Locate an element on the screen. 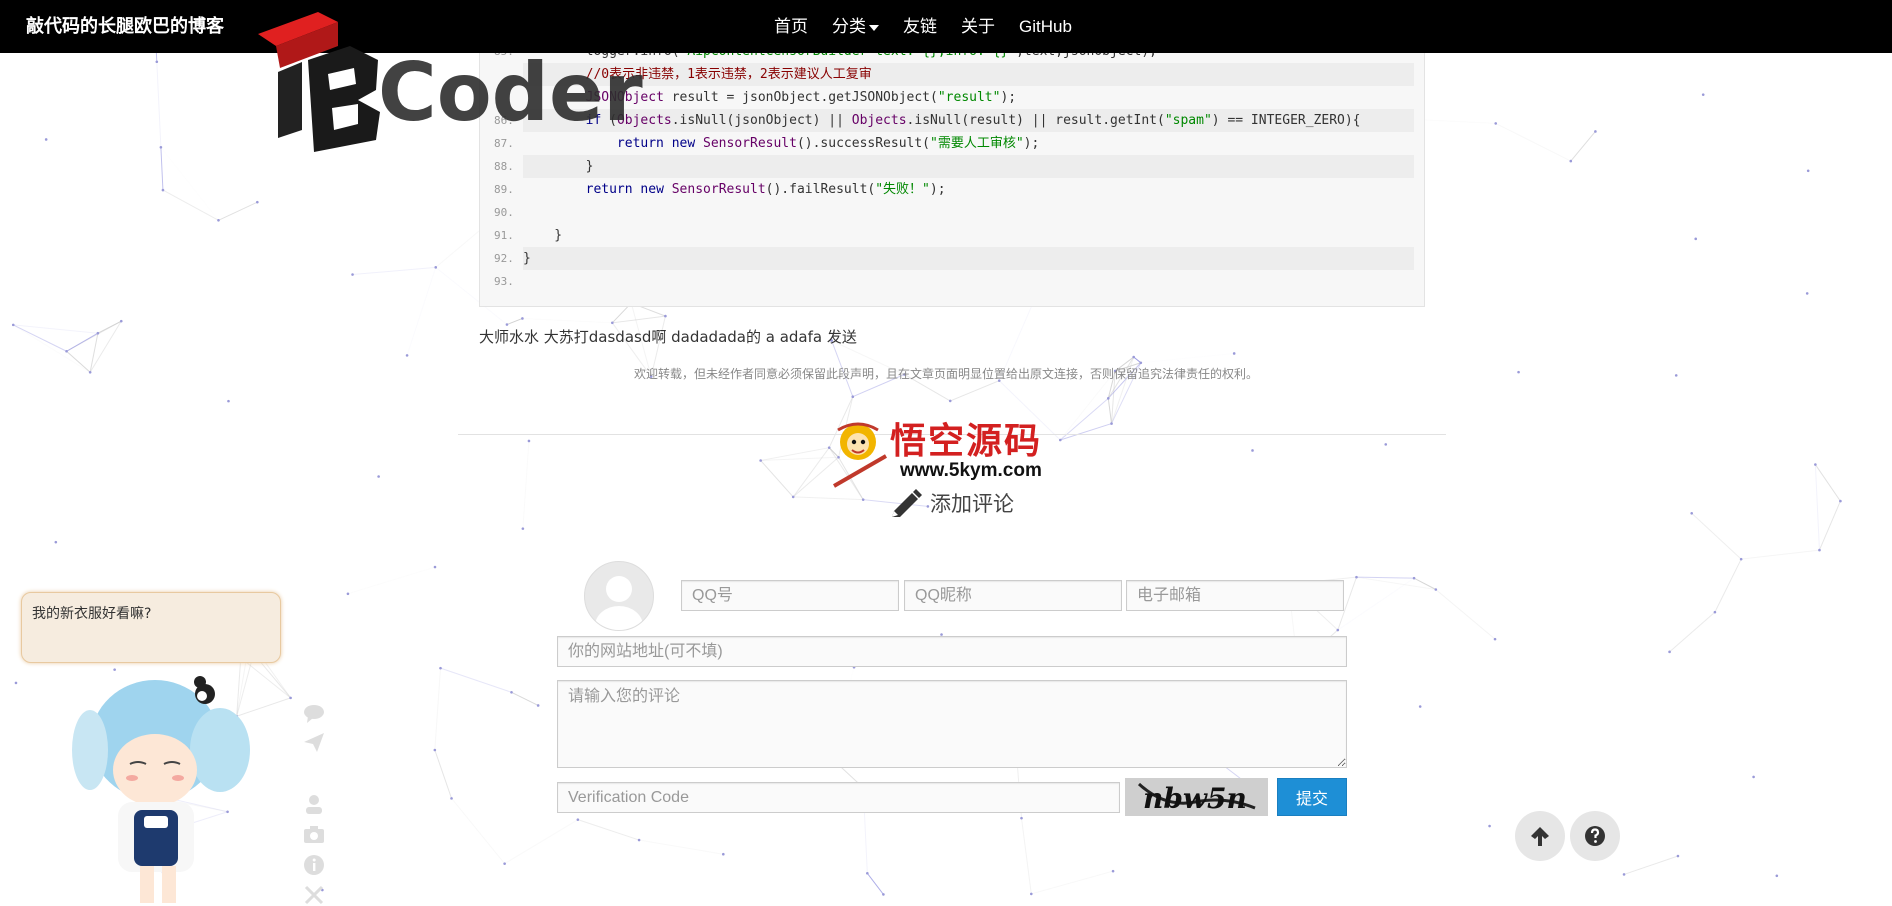 This screenshot has height=906, width=1892. code-token: } is located at coordinates (527, 258).